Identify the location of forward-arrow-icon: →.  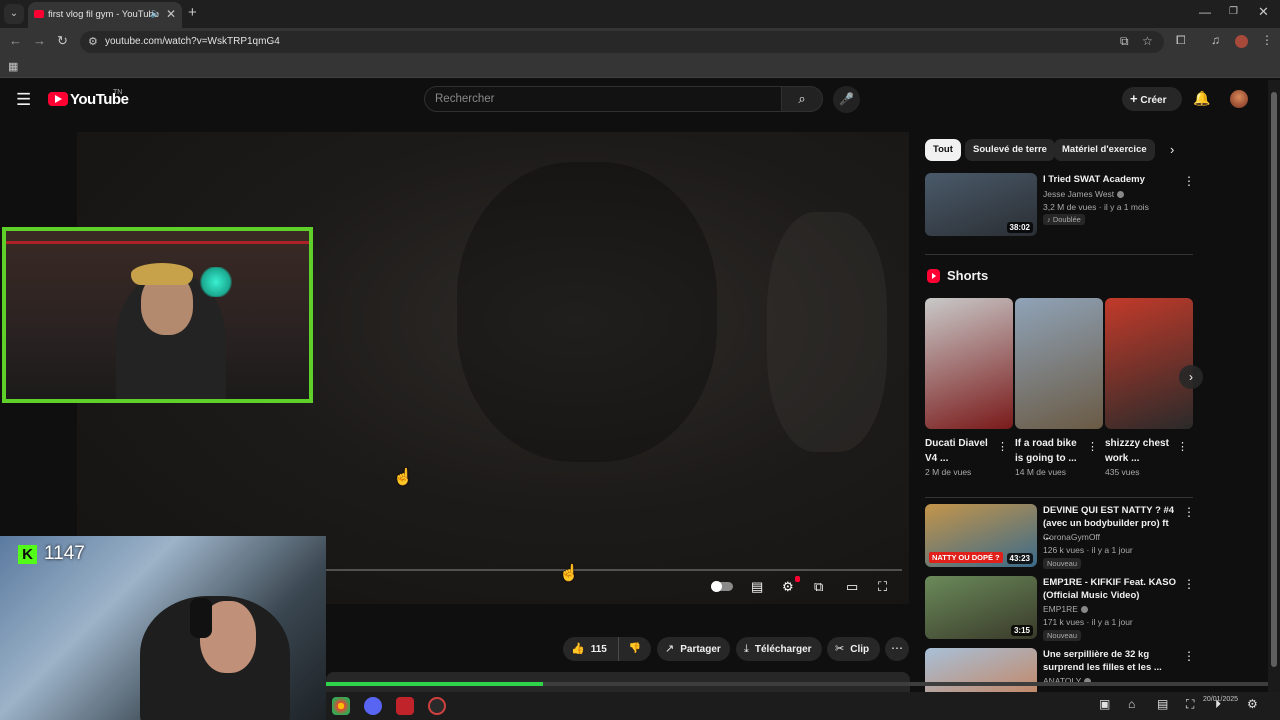
(39, 40).